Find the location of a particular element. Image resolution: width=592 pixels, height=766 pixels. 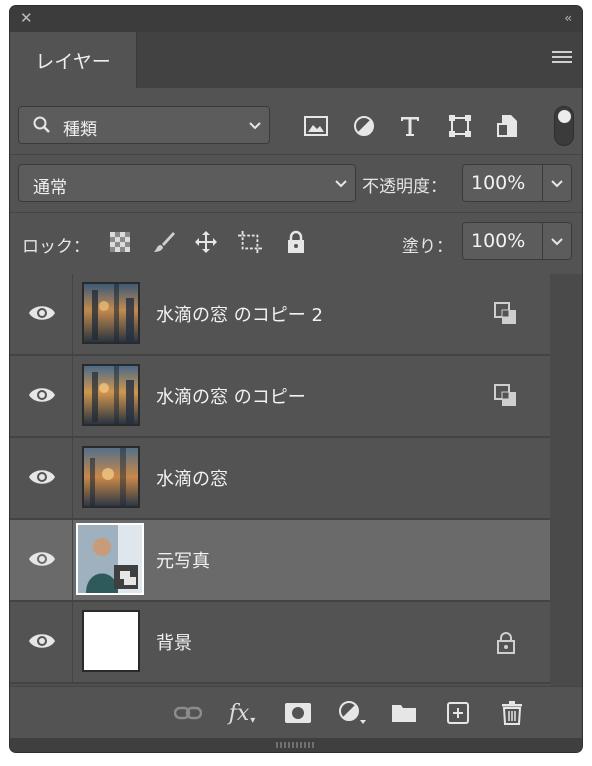

add-mask-icon is located at coordinates (298, 713).